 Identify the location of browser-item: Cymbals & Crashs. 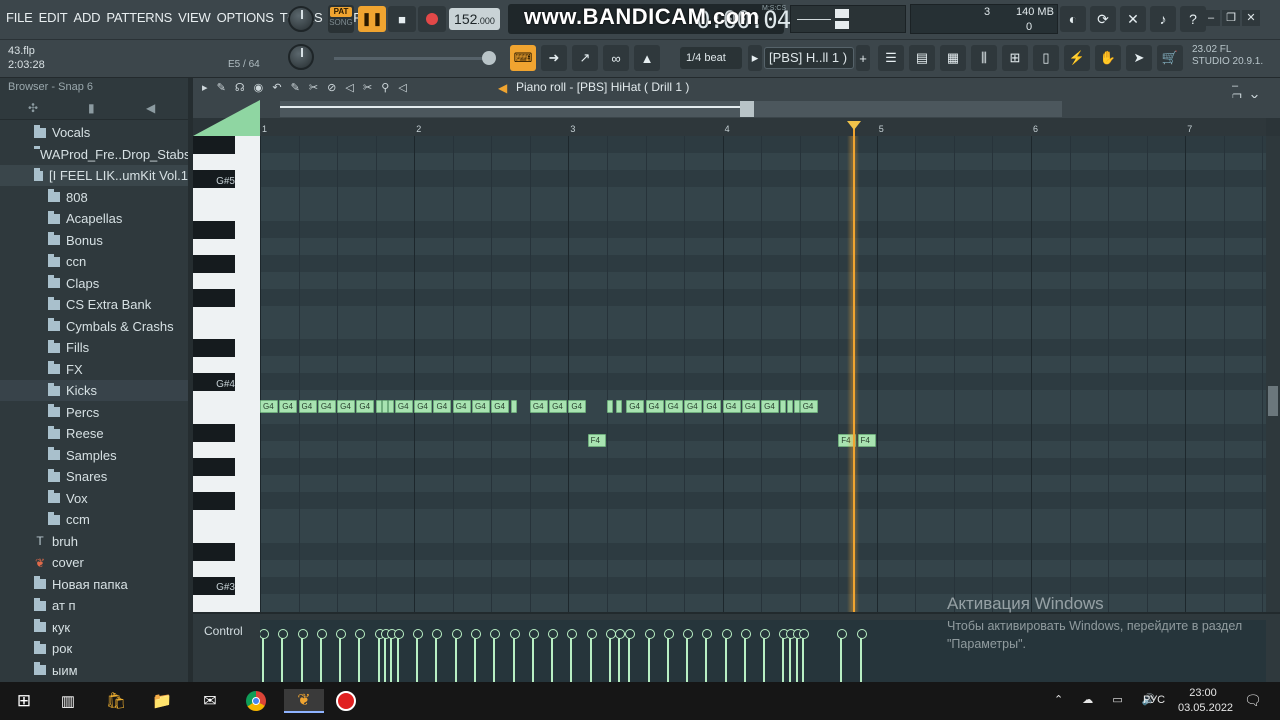
(94, 326).